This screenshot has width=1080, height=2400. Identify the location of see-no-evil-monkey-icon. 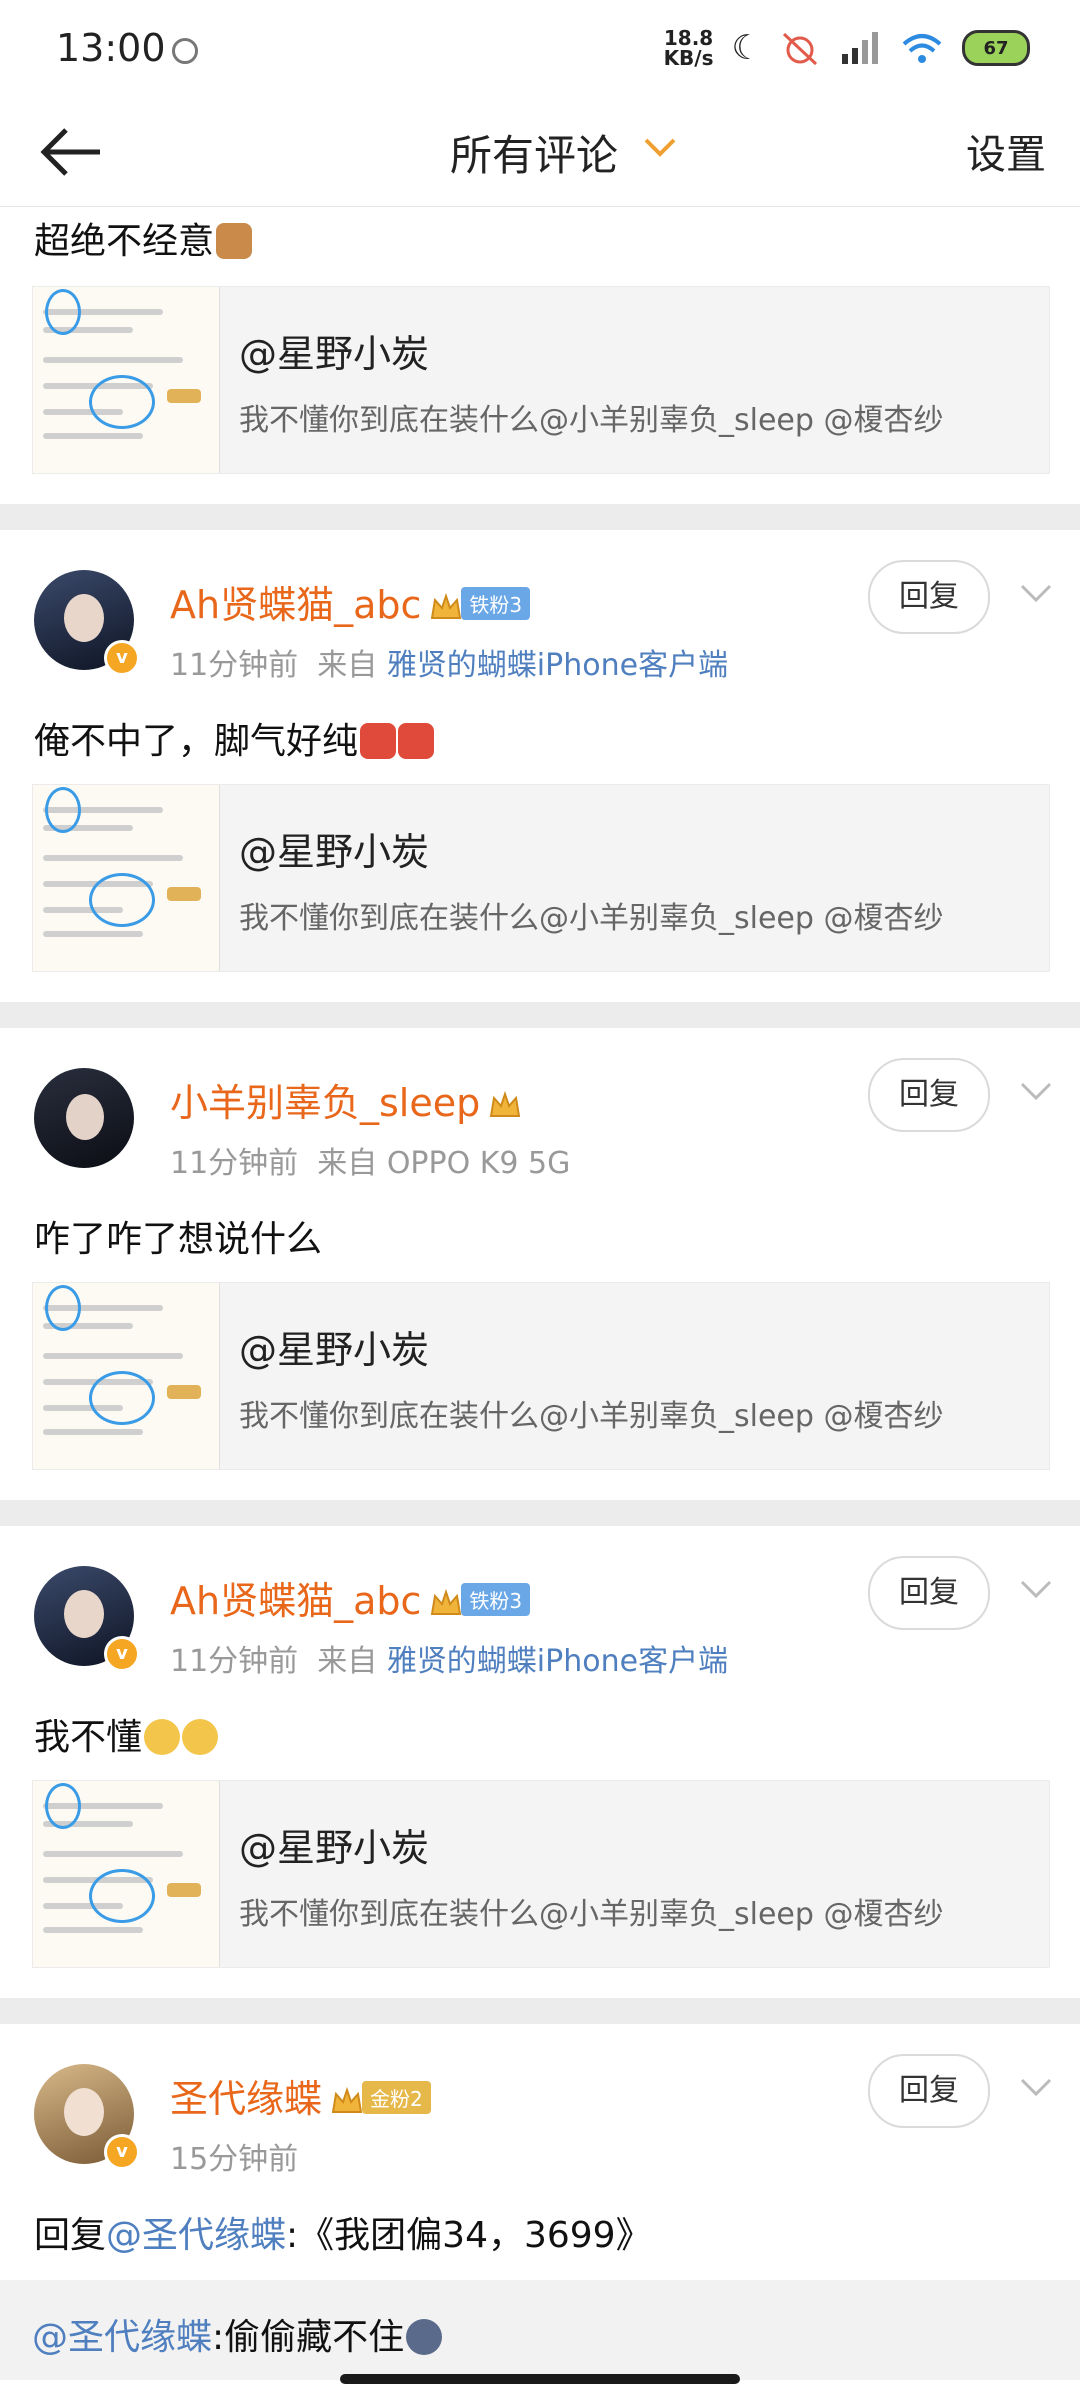
(234, 241).